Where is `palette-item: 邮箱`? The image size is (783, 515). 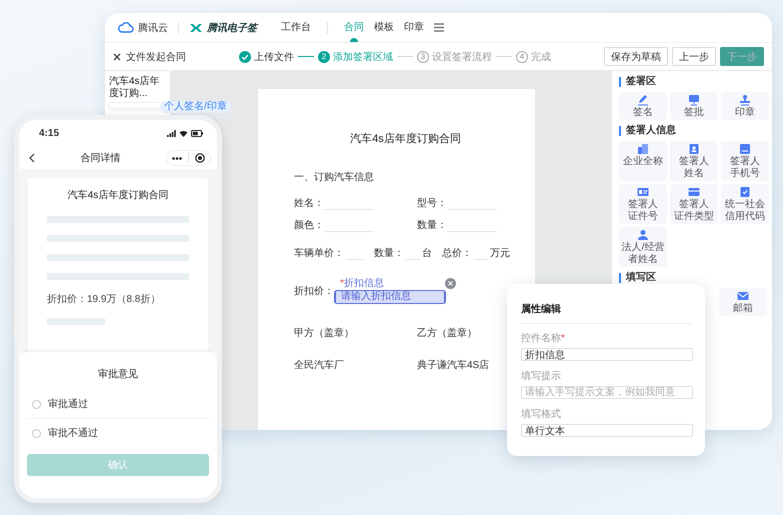
palette-item: 邮箱 is located at coordinates (743, 302).